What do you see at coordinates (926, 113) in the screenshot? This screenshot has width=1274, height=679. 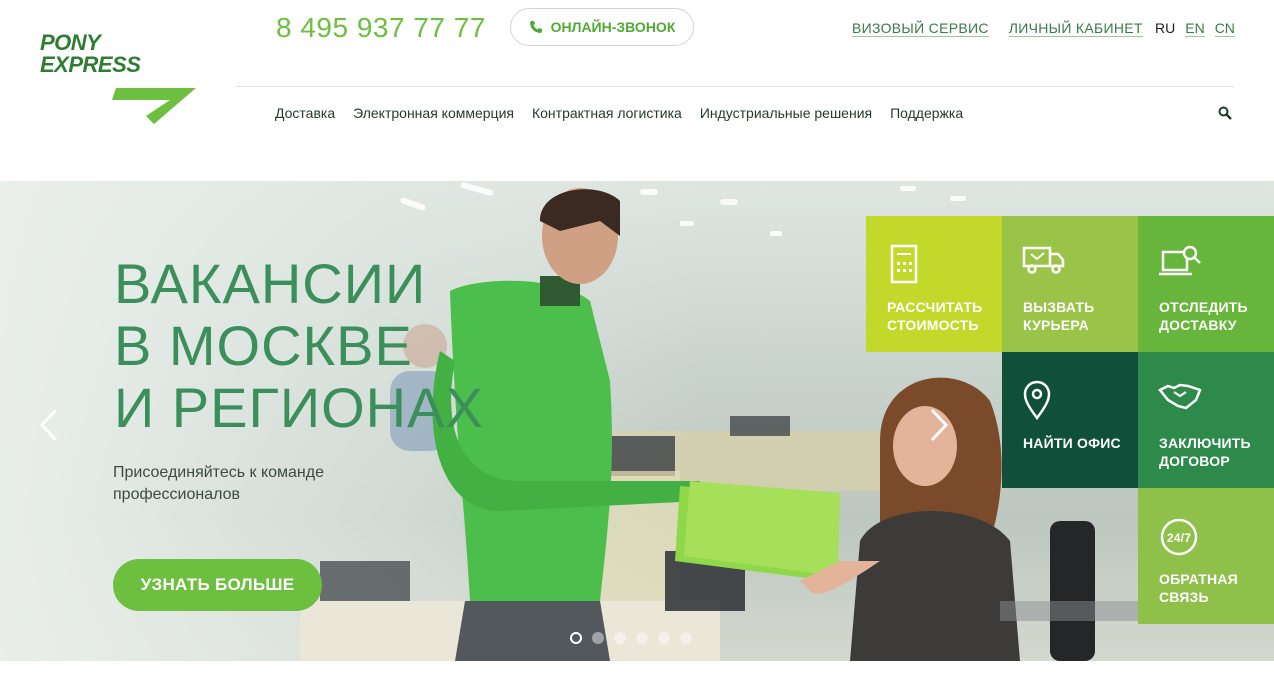 I see `nav-item-support: Поддержка` at bounding box center [926, 113].